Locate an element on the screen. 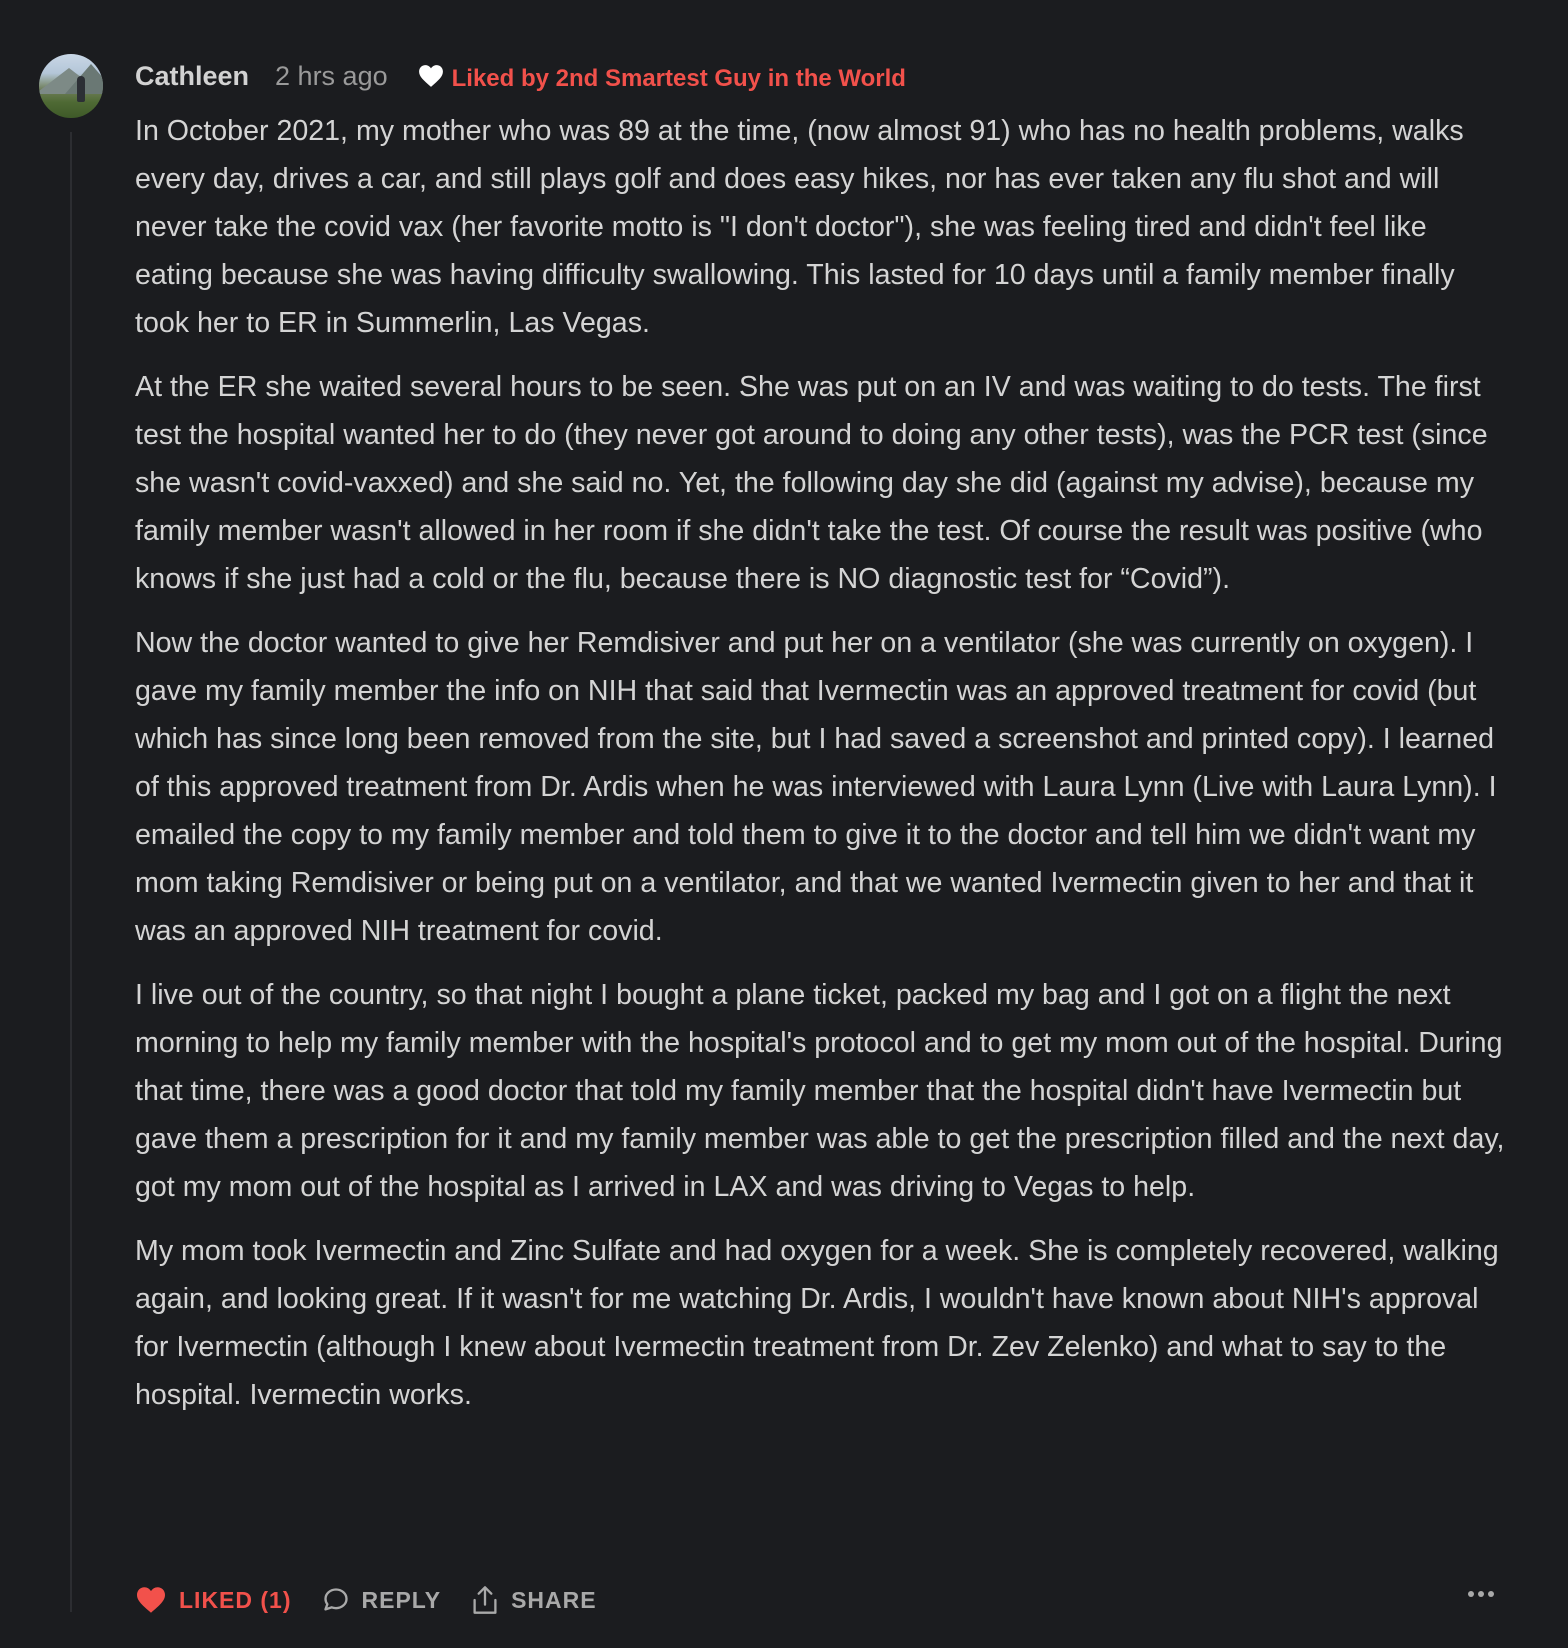  timestamp: 2 hrs ago is located at coordinates (331, 76).